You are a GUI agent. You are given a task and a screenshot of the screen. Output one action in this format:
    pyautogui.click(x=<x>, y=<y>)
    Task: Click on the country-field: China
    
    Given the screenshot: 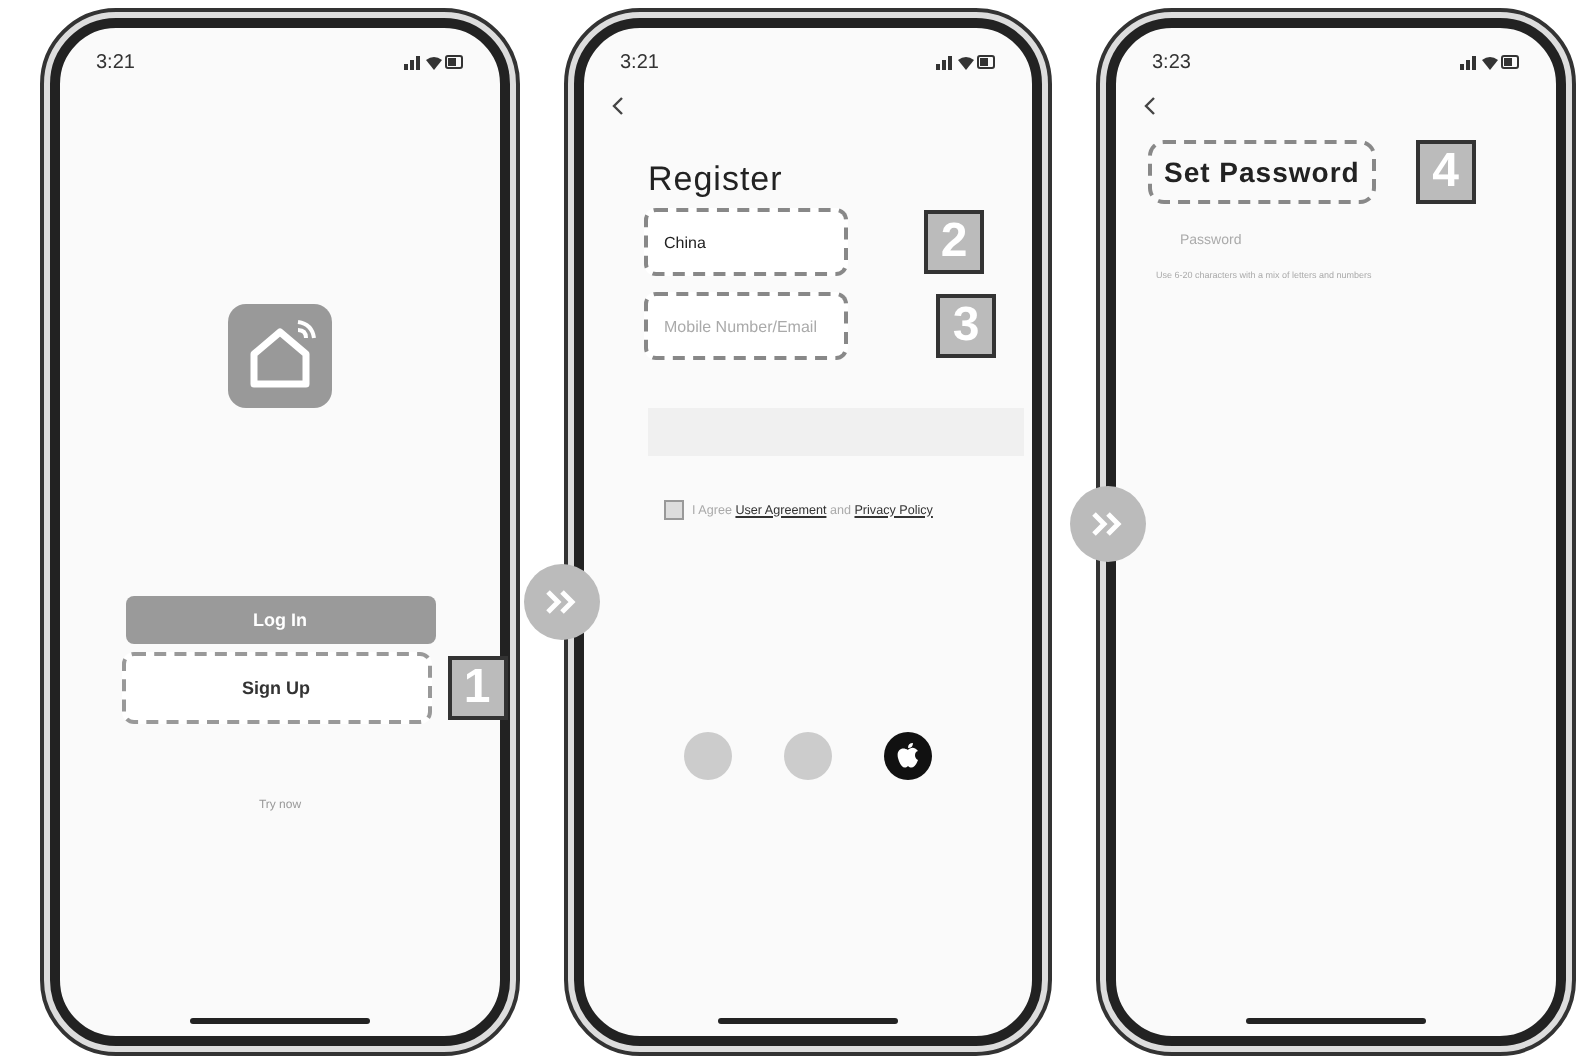 What is the action you would take?
    pyautogui.click(x=746, y=242)
    